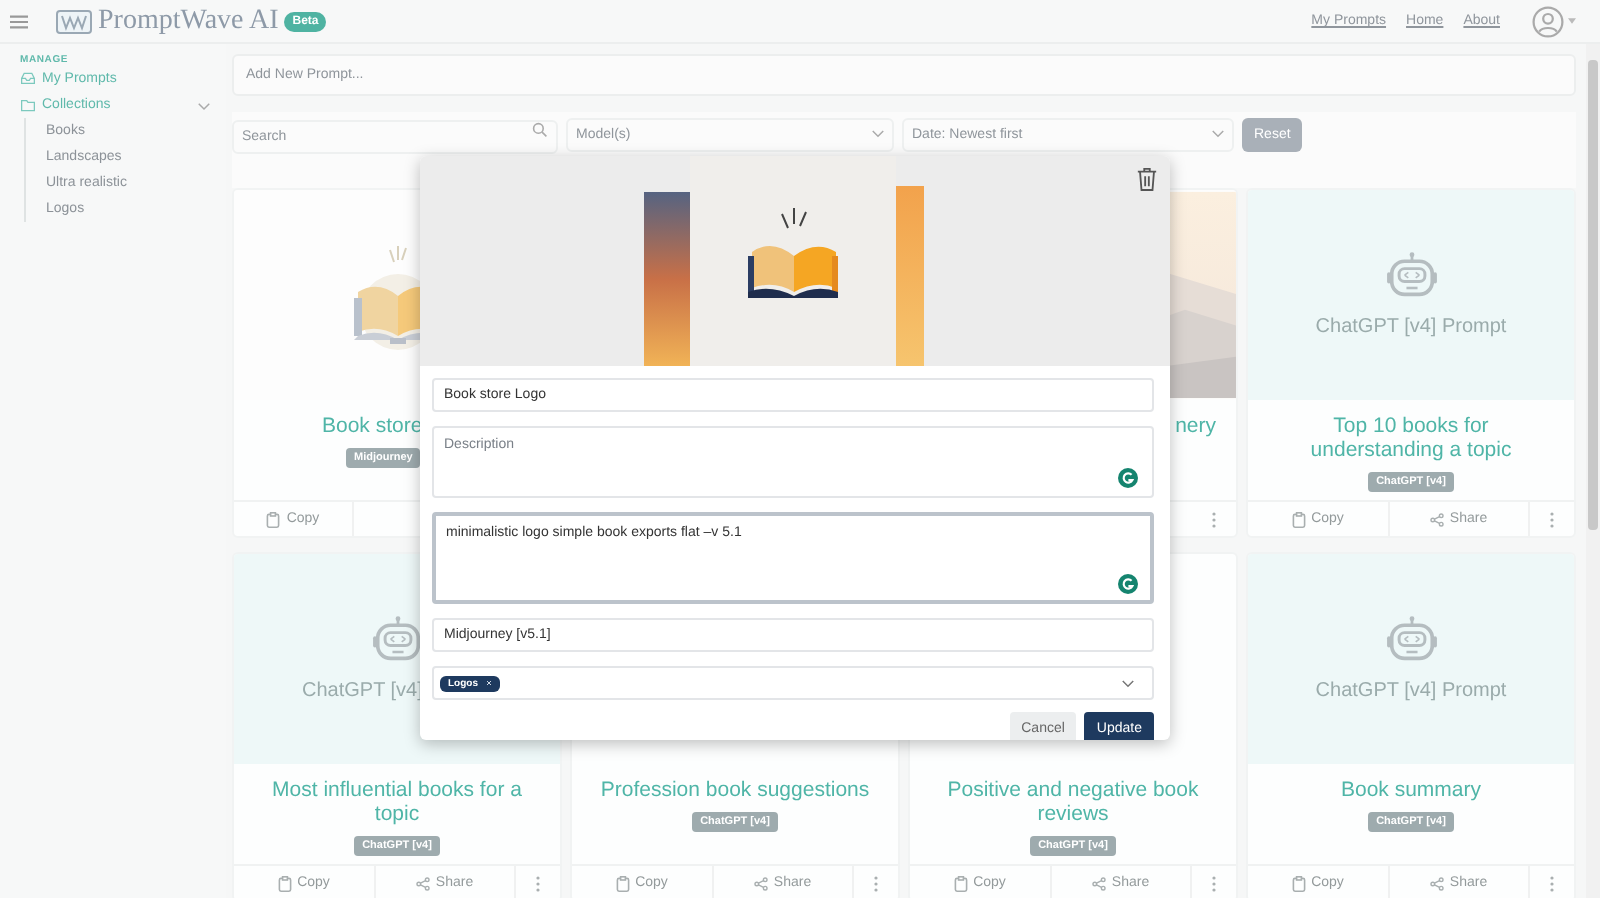  What do you see at coordinates (28, 105) in the screenshot?
I see `folder-icon` at bounding box center [28, 105].